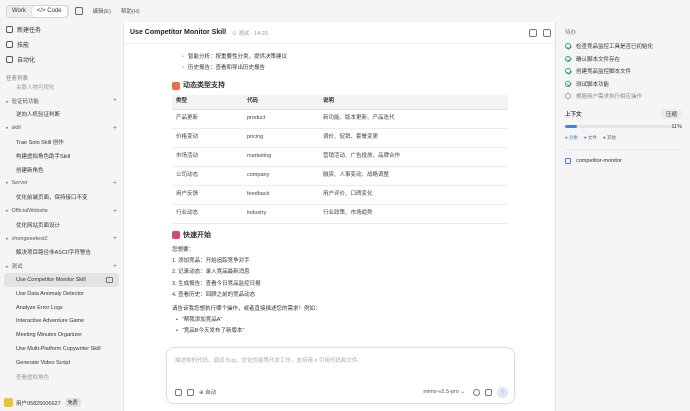 This screenshot has width=690, height=411. What do you see at coordinates (533, 33) in the screenshot?
I see `expand-icon` at bounding box center [533, 33].